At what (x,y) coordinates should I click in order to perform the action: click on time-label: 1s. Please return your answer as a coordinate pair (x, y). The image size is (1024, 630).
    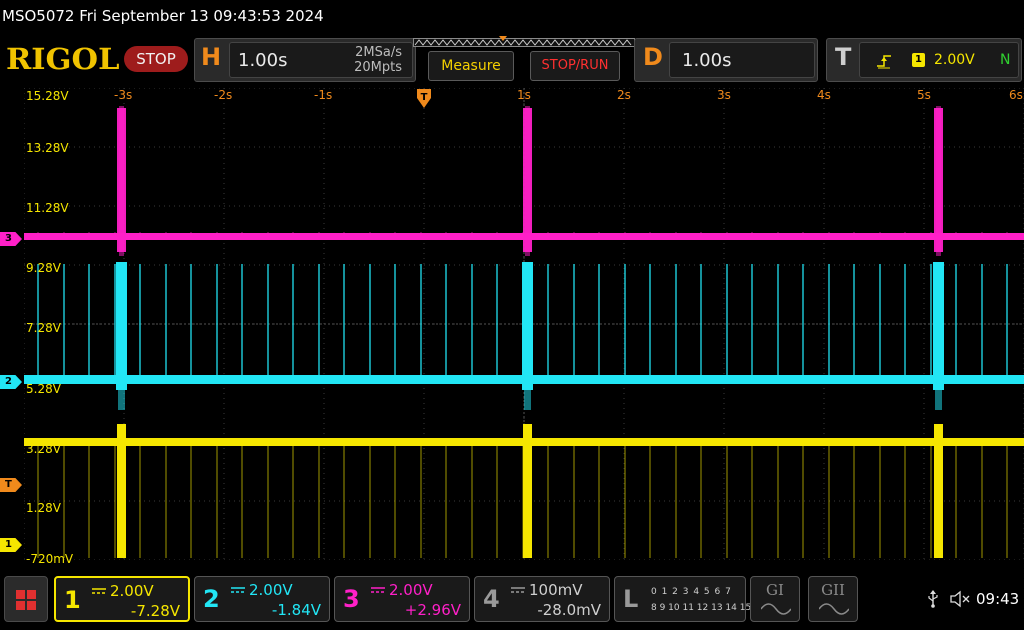
    Looking at the image, I should click on (524, 95).